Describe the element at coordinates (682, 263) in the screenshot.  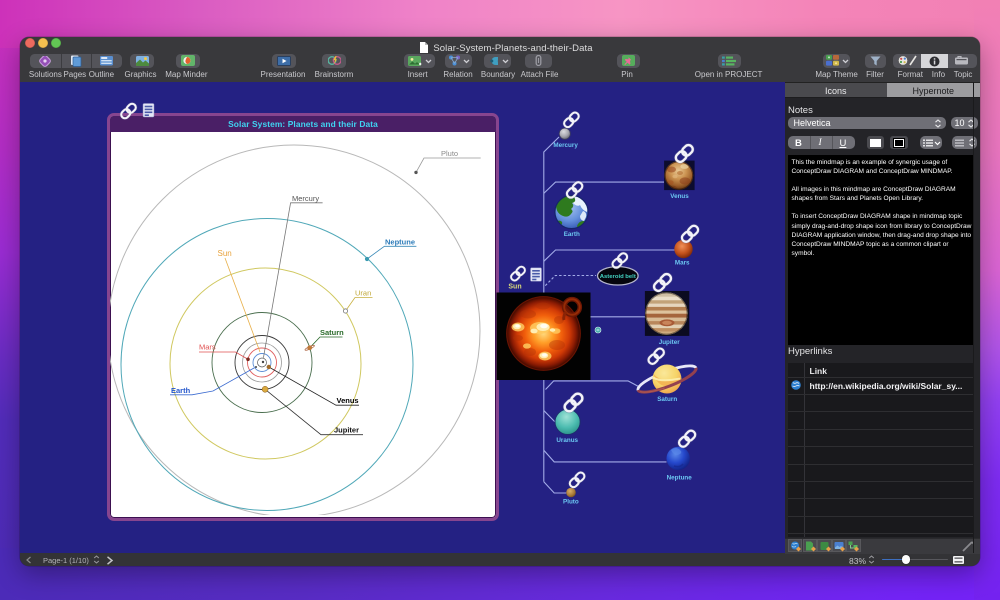
I see `svg-text: Mars` at that location.